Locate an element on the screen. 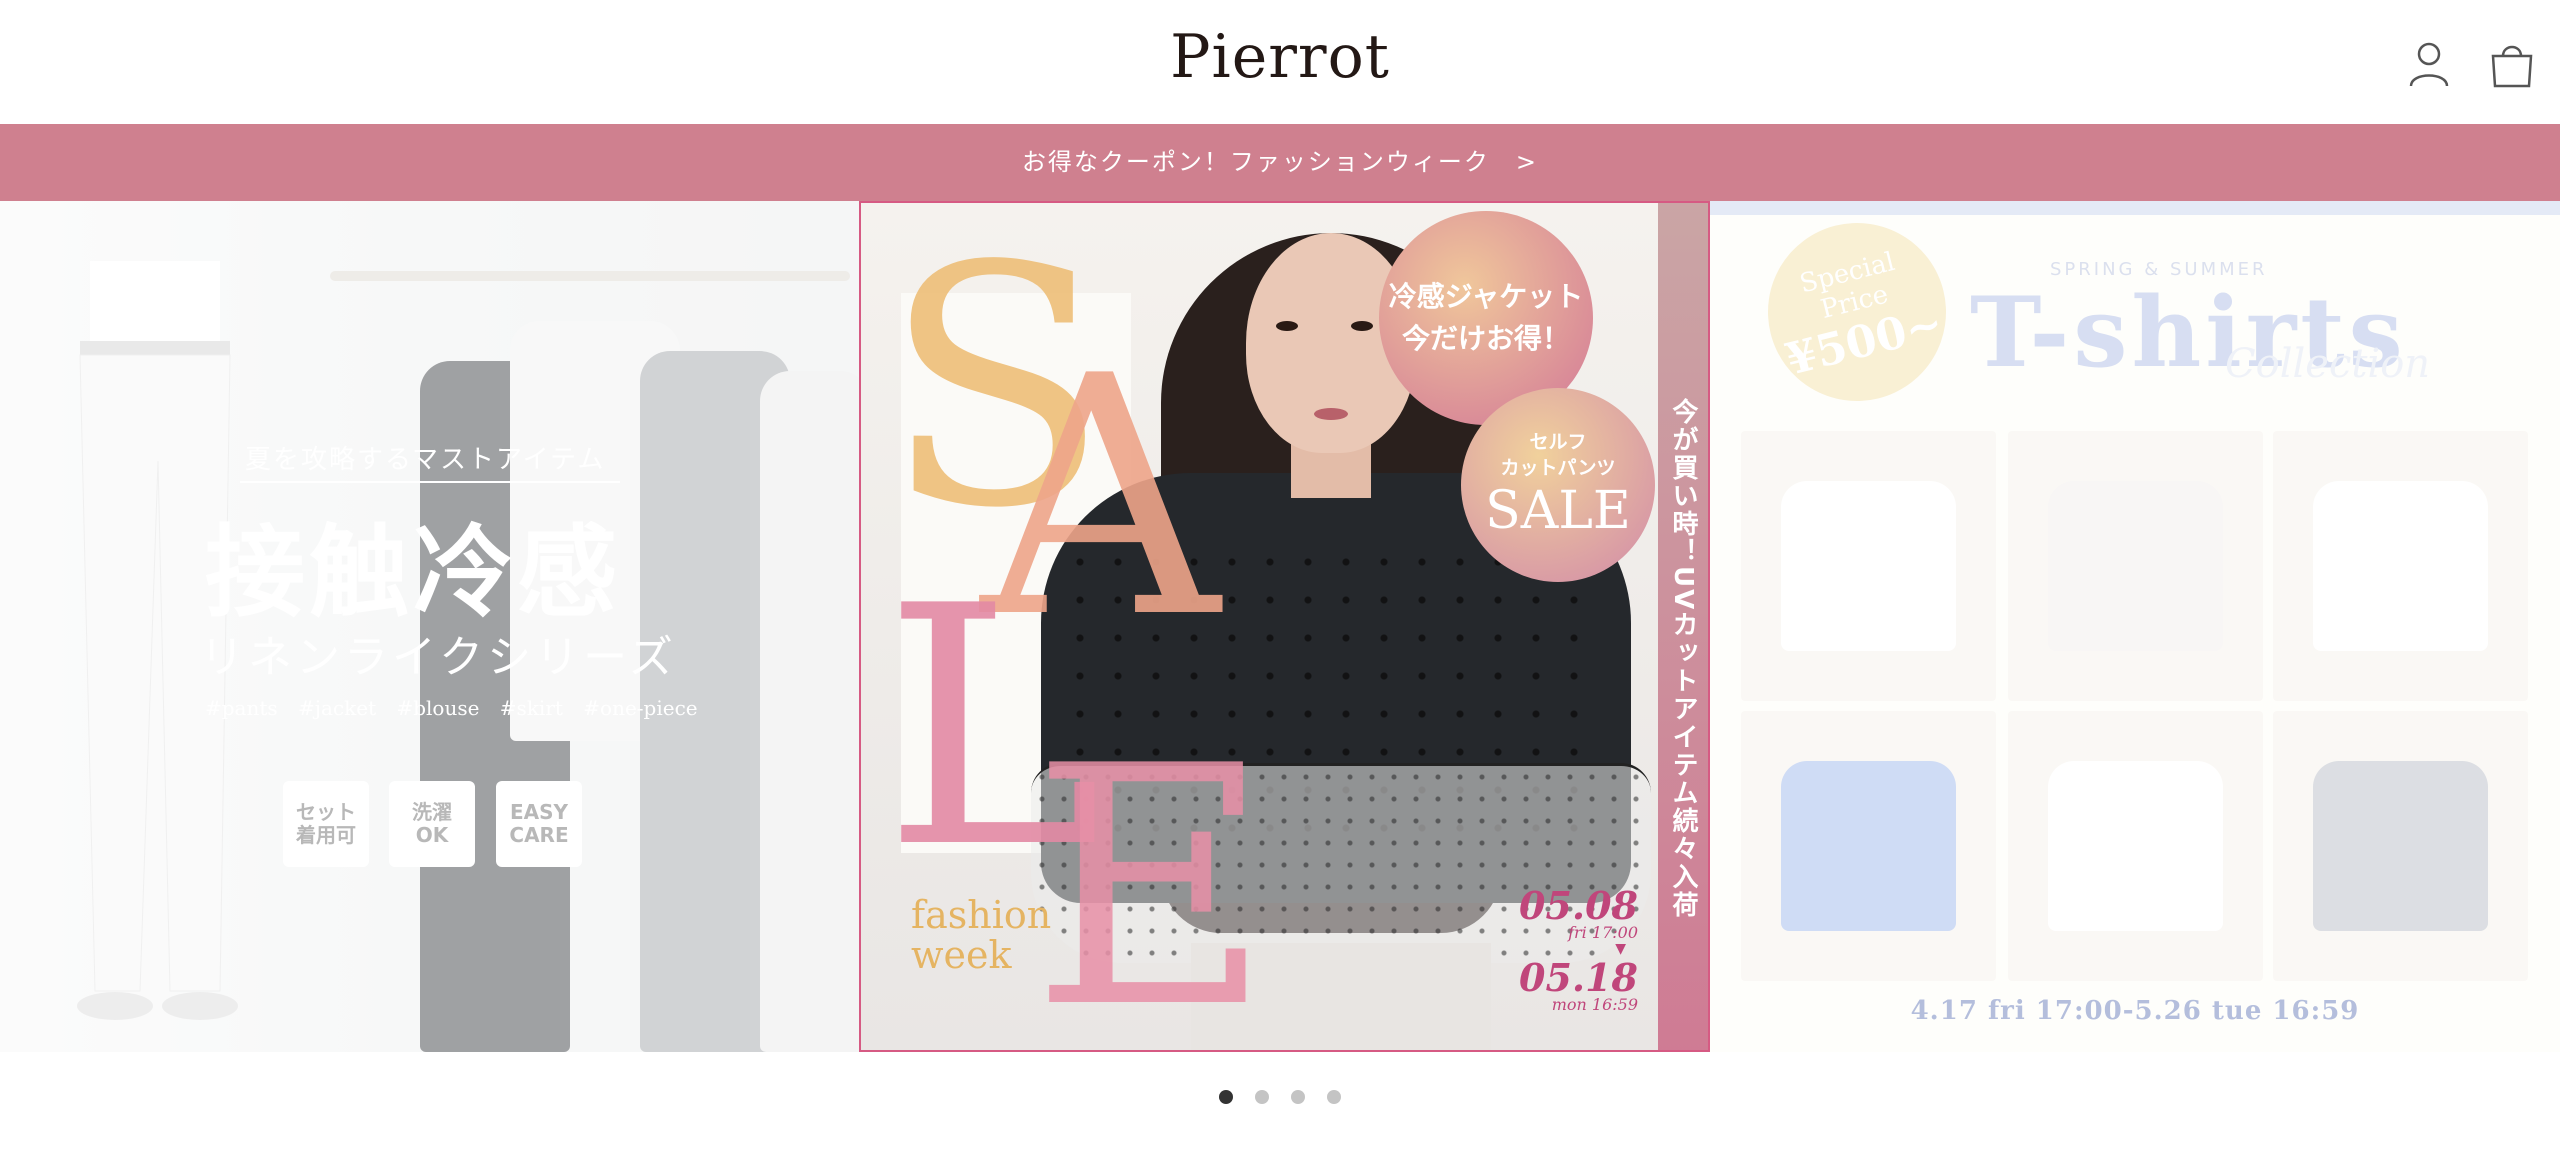 This screenshot has width=2560, height=1153. badge-washable: 洗濯 OK is located at coordinates (432, 824).